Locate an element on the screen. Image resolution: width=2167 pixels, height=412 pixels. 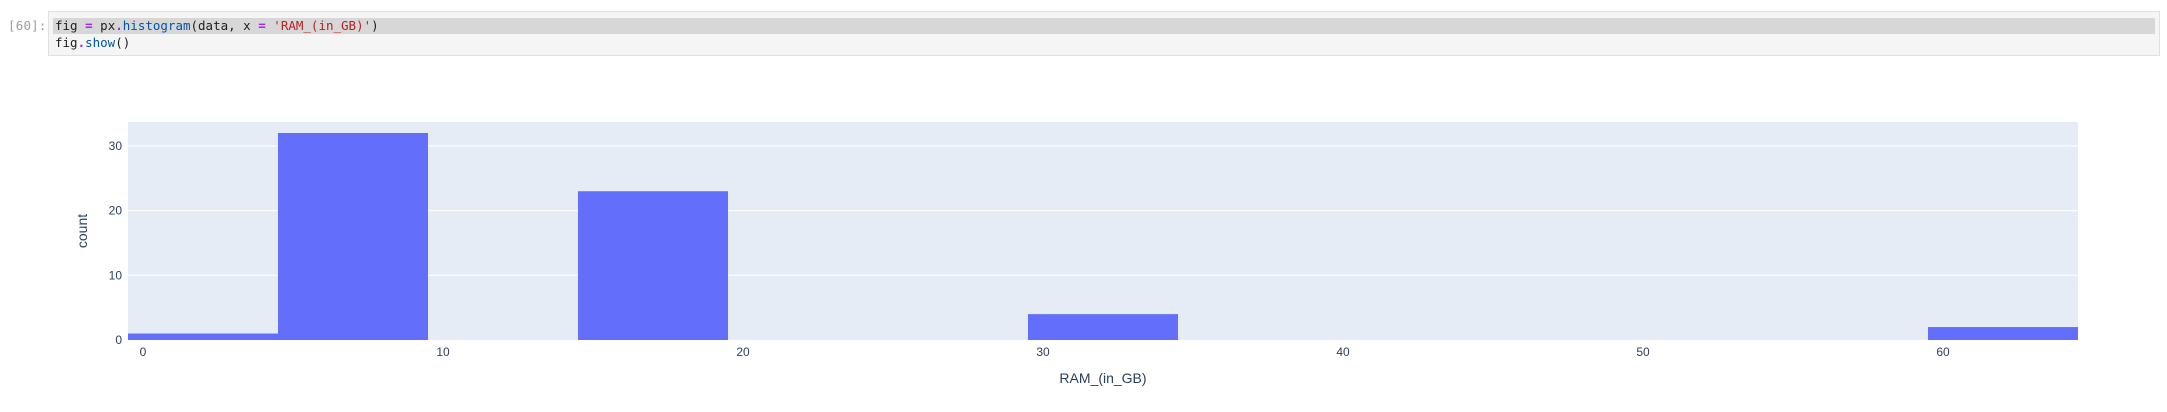
code-token-assign: = is located at coordinates (89, 25).